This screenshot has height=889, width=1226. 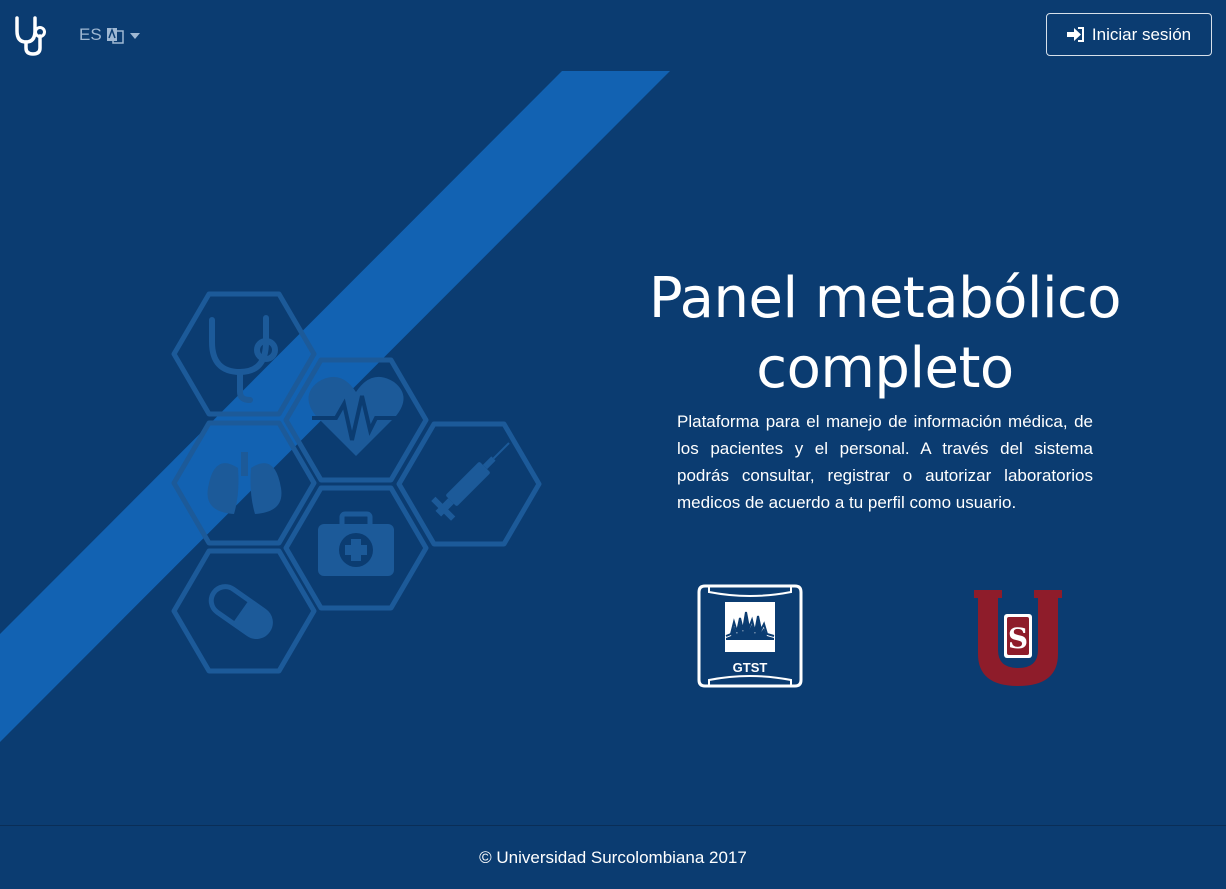 What do you see at coordinates (750, 667) in the screenshot?
I see `gtst-logo-text: GTST` at bounding box center [750, 667].